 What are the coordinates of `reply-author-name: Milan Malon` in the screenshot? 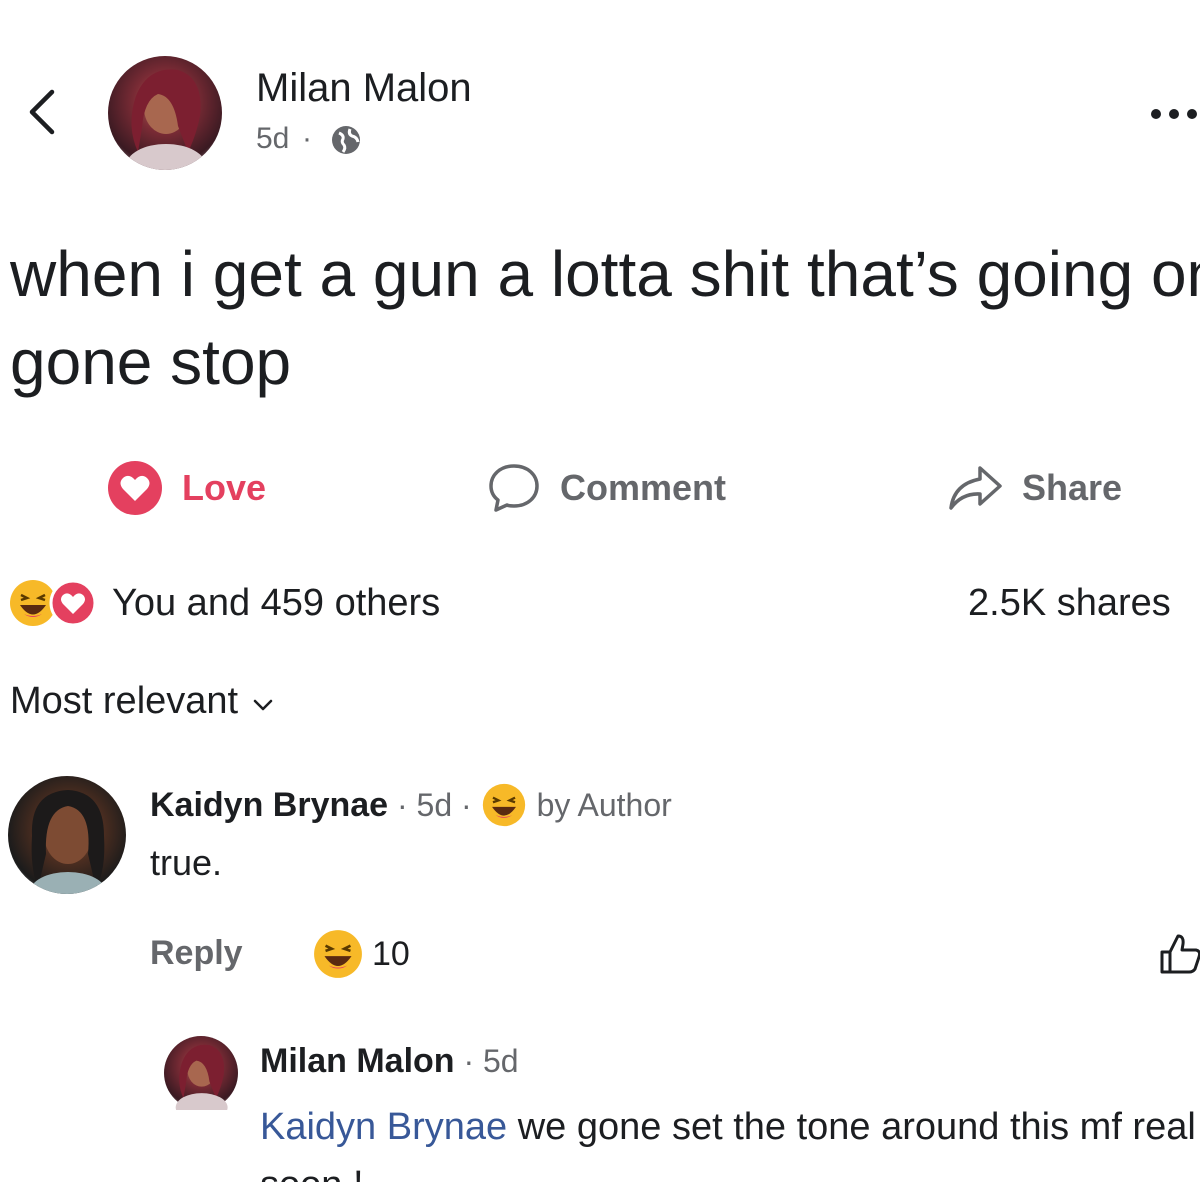 It's located at (357, 1061).